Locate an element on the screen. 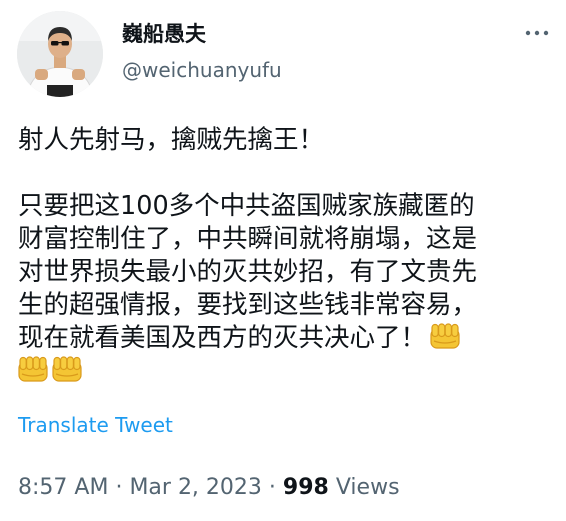 The height and width of the screenshot is (521, 566). more-horizontal-icon is located at coordinates (537, 33).